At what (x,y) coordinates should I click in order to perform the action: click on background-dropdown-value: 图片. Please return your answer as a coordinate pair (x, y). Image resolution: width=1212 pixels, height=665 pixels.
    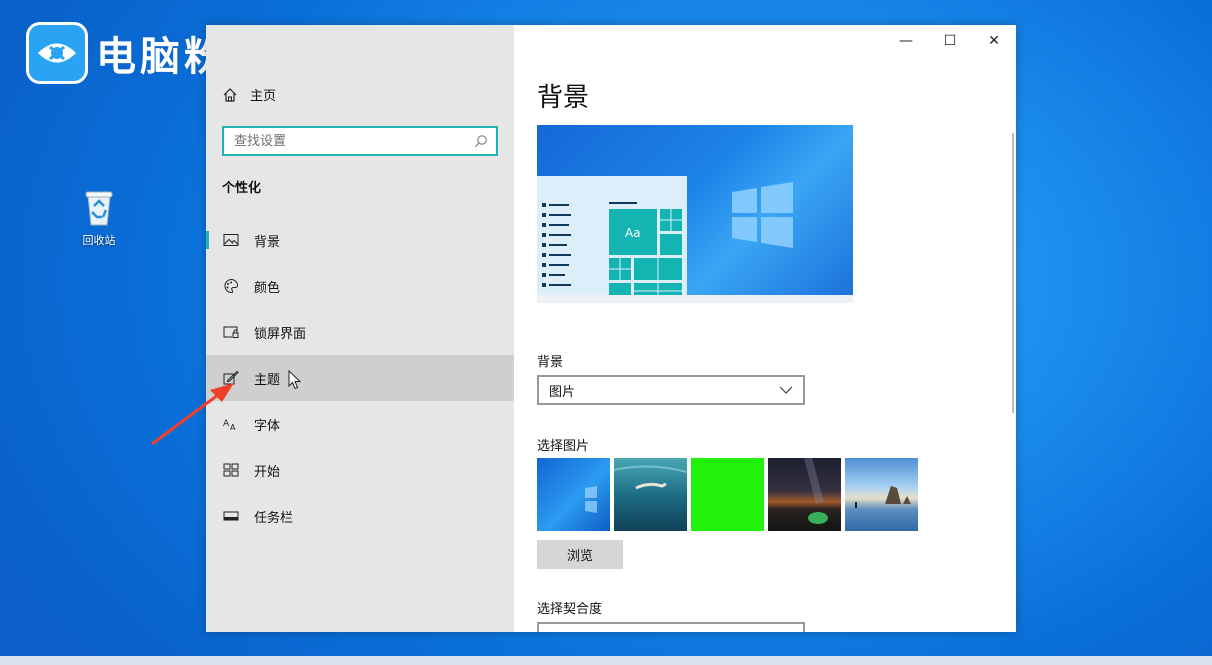
    Looking at the image, I should click on (562, 392).